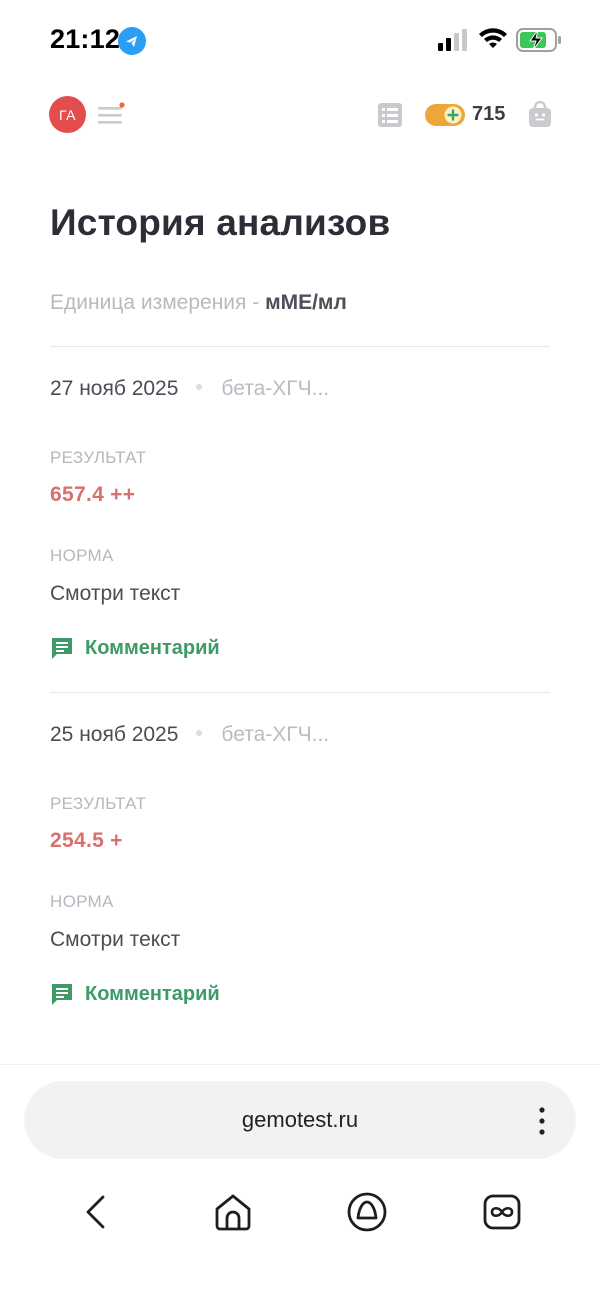  Describe the element at coordinates (233, 1212) in the screenshot. I see `home-icon` at that location.